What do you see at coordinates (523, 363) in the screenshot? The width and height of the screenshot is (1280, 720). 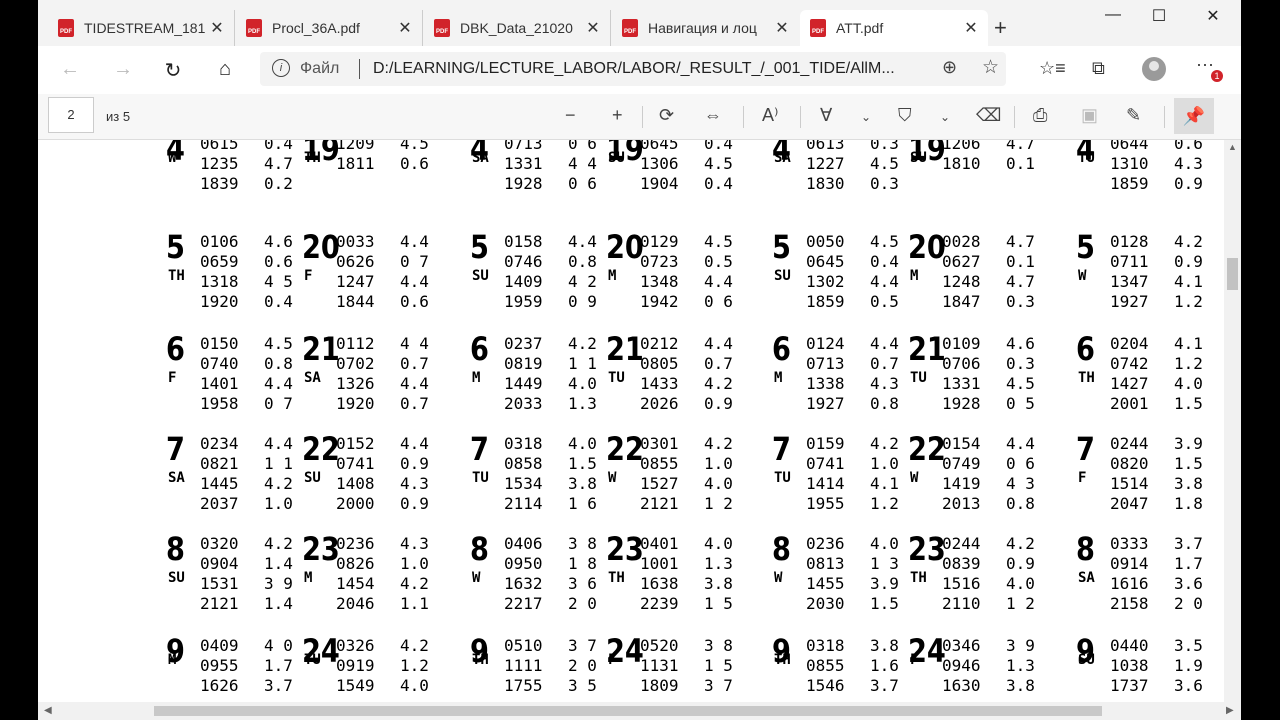 I see `tide-time: 0819` at bounding box center [523, 363].